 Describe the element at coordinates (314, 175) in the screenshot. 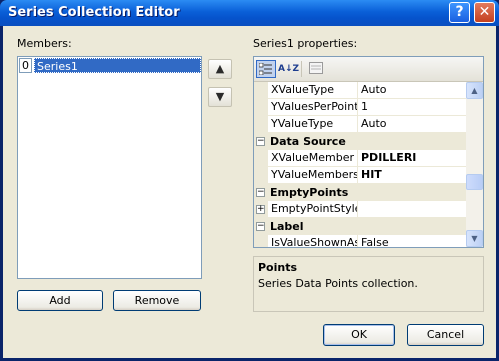

I see `property-name: YValueMembers` at that location.